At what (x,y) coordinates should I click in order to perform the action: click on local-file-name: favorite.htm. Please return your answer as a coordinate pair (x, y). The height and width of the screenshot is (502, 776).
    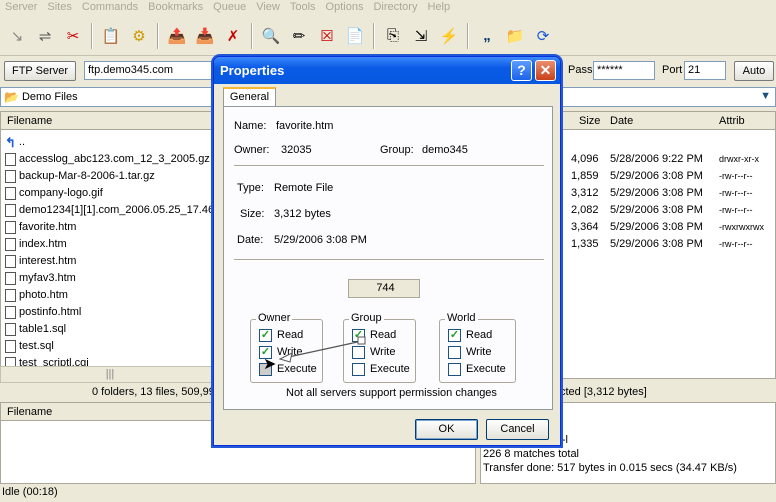
    Looking at the image, I should click on (48, 227).